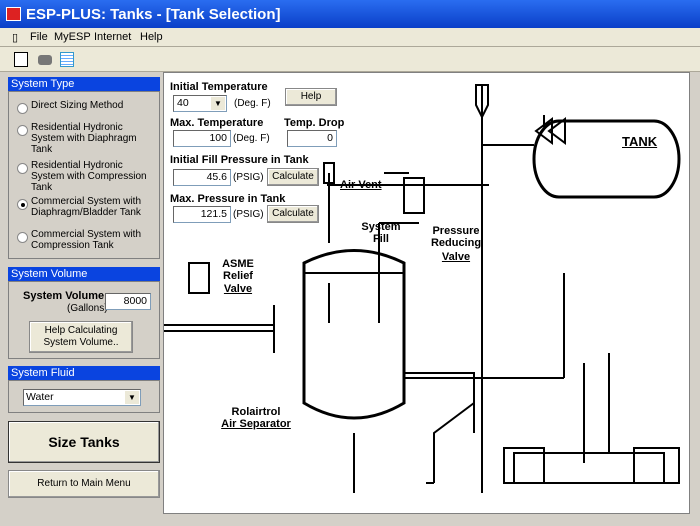  I want to click on notes-icon, so click(67, 59).